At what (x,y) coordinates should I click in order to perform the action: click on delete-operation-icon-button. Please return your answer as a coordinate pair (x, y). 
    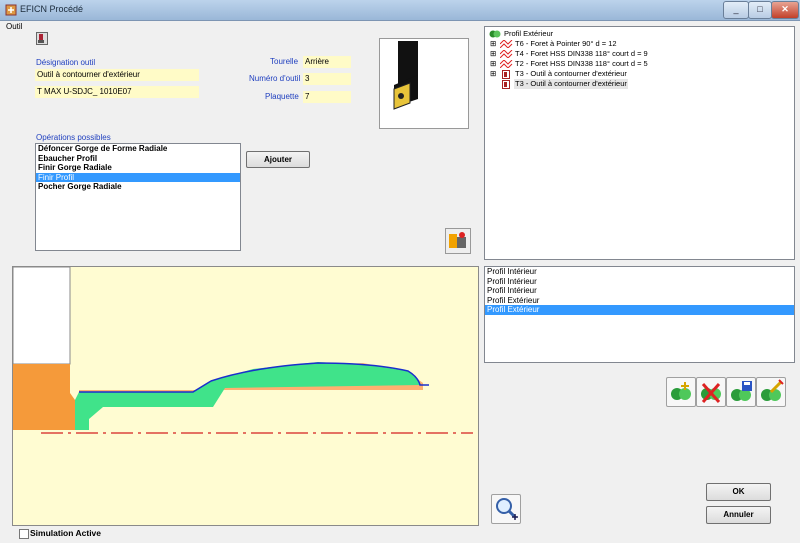
    Looking at the image, I should click on (711, 392).